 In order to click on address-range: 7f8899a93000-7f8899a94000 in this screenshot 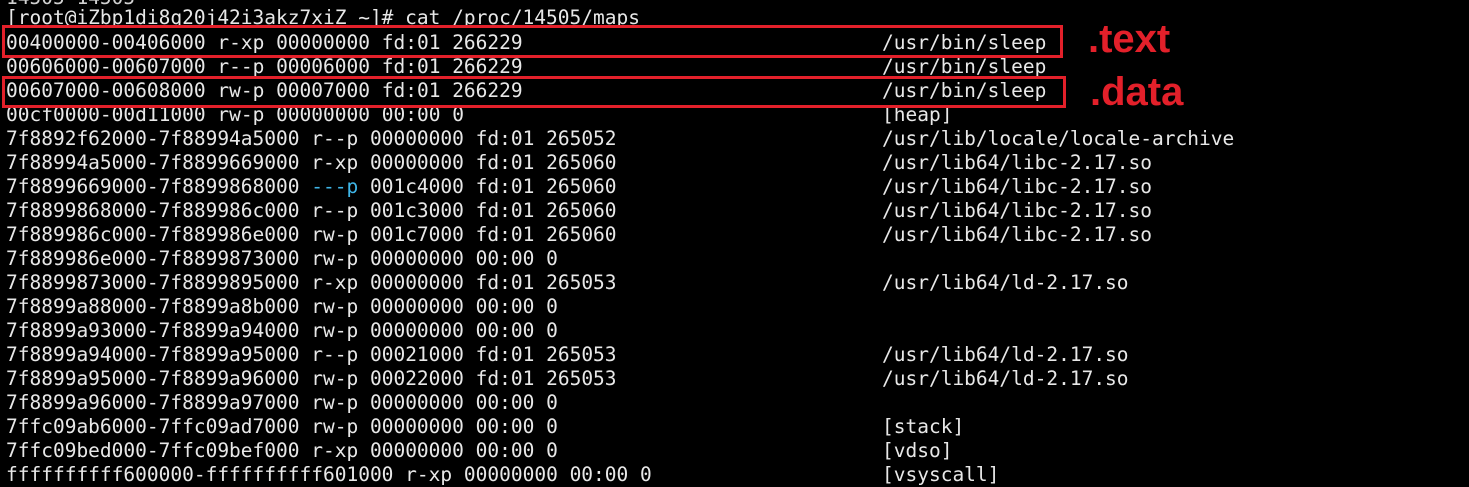, I will do `click(153, 330)`.